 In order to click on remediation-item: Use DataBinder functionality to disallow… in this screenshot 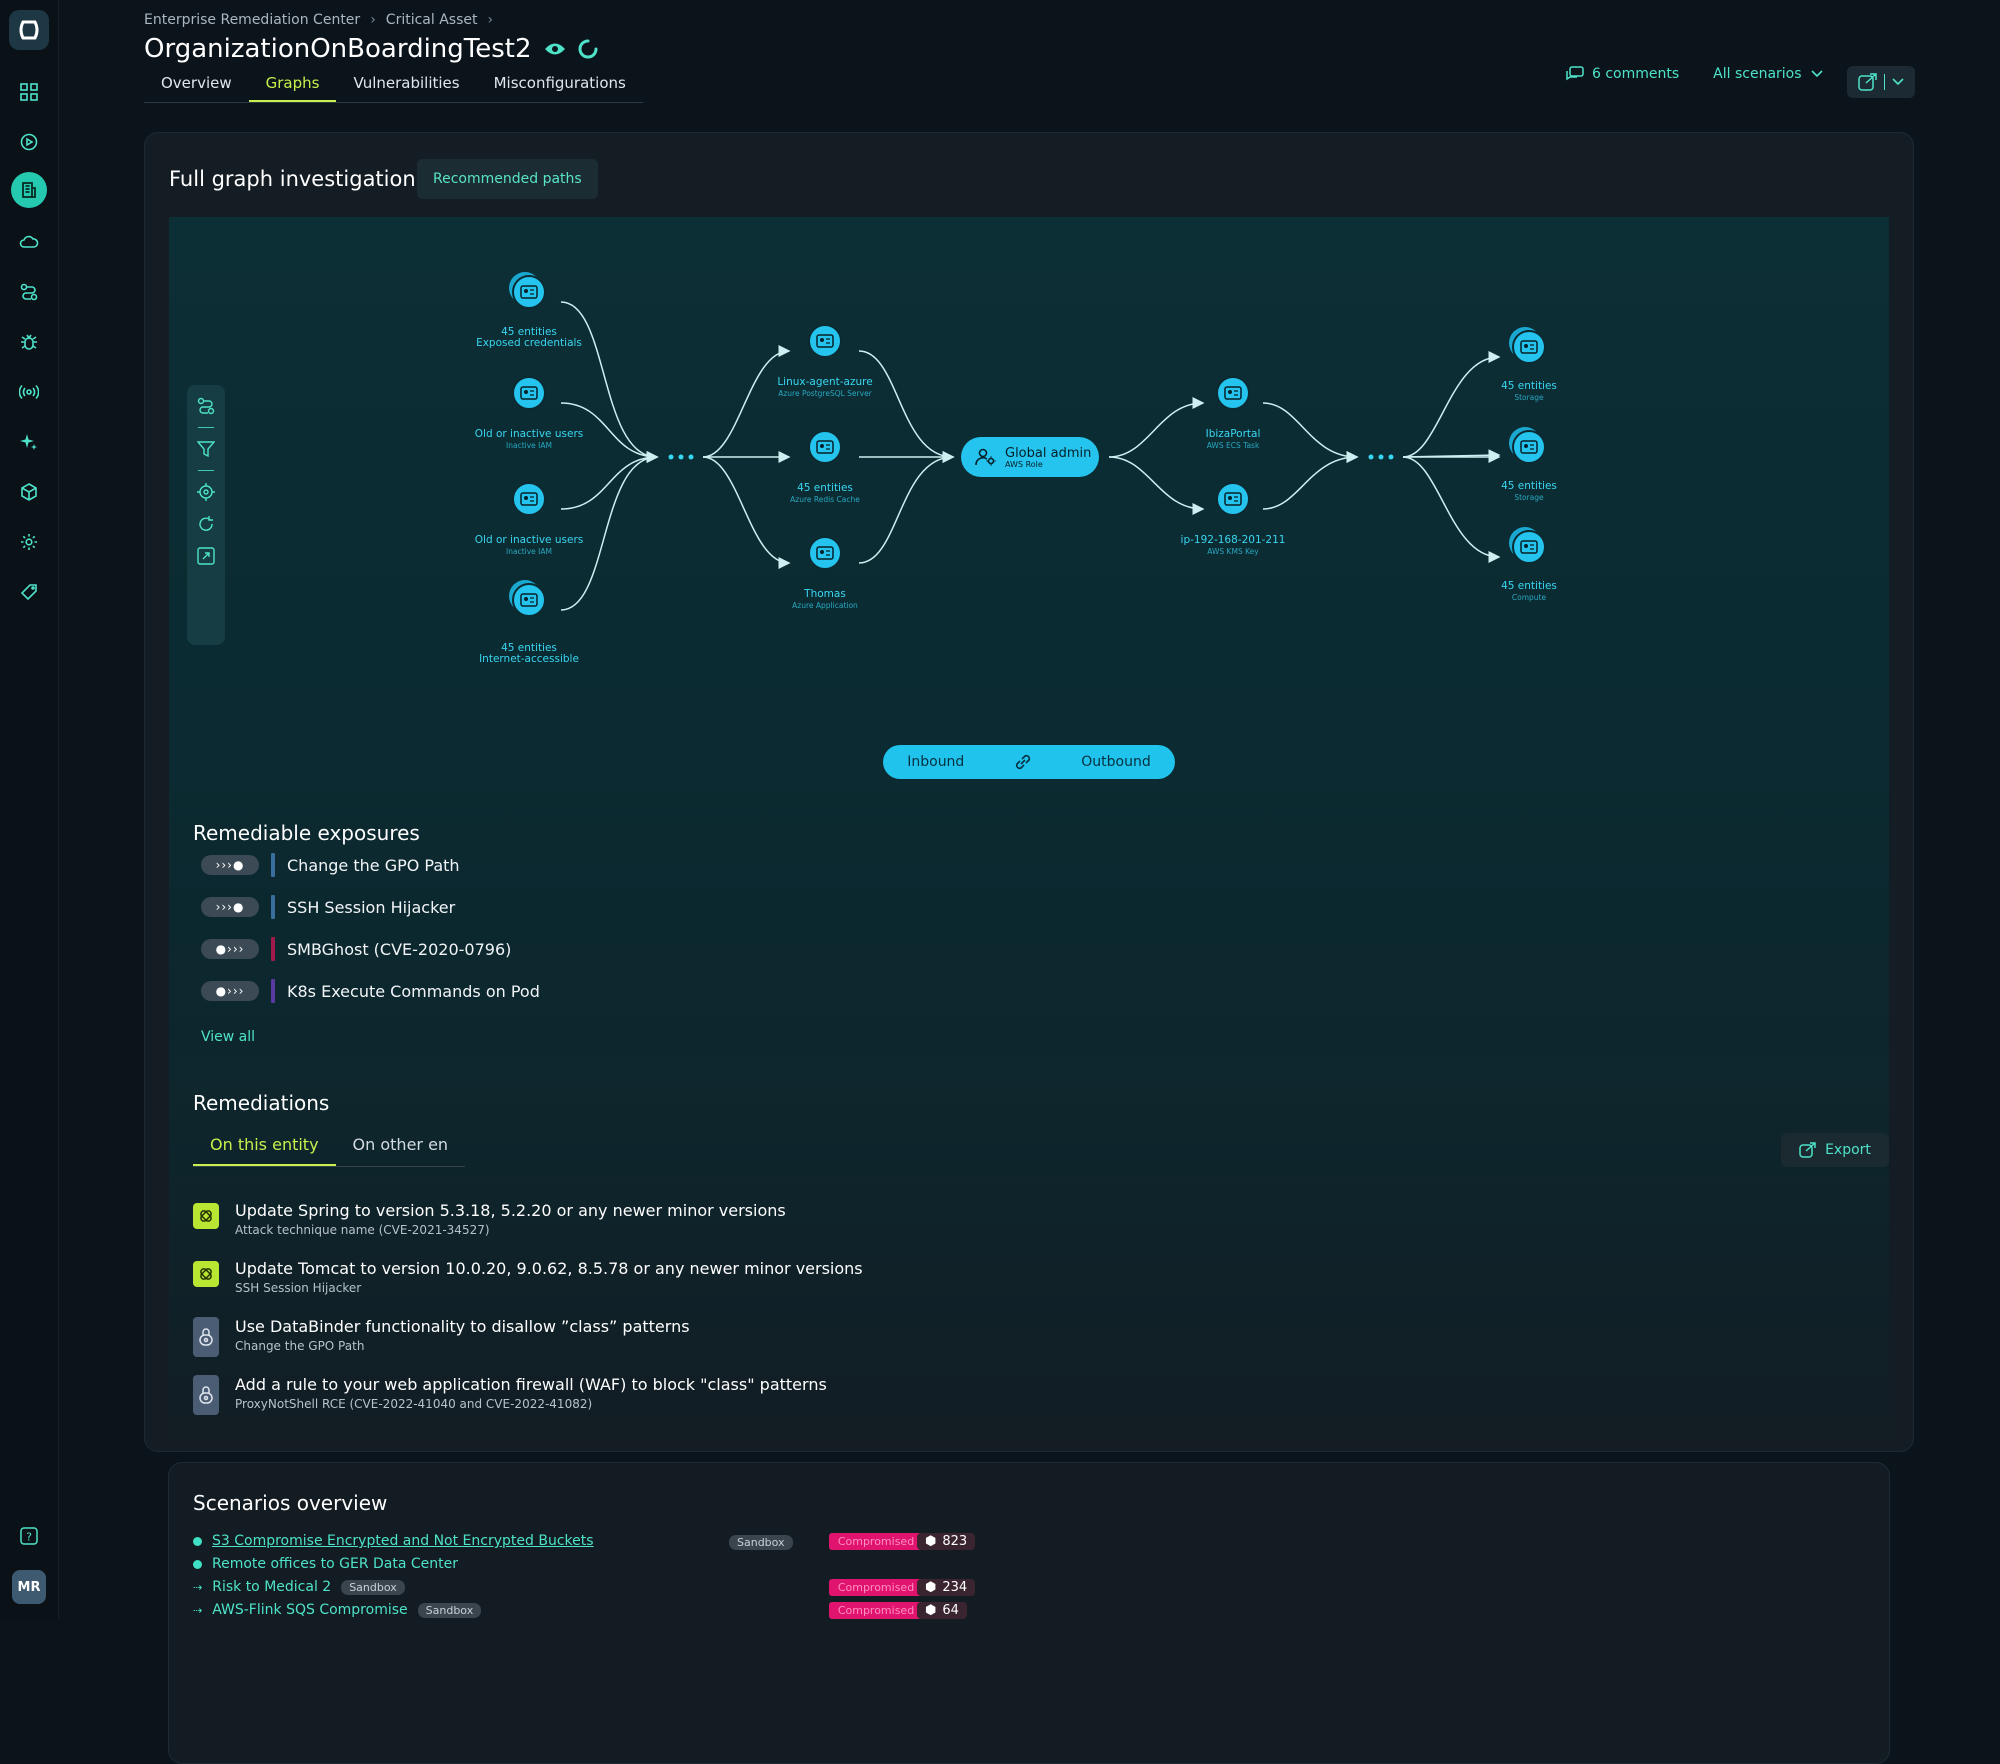, I will do `click(441, 1337)`.